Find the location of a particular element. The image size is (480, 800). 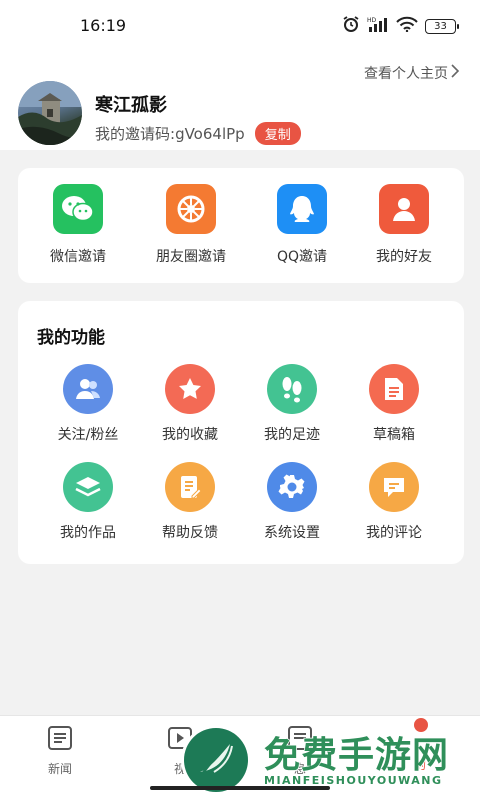

status-bar: 16:19 HD 33 is located at coordinates (240, 25).